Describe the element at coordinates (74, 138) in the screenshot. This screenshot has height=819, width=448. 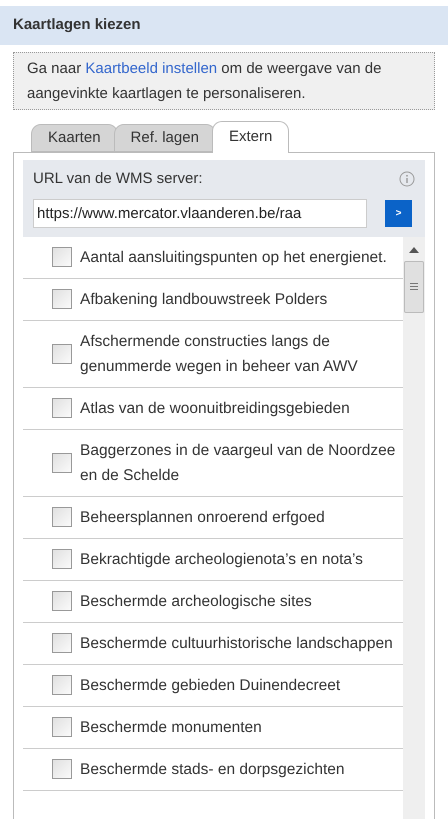
I see `tab: Kaarten` at that location.